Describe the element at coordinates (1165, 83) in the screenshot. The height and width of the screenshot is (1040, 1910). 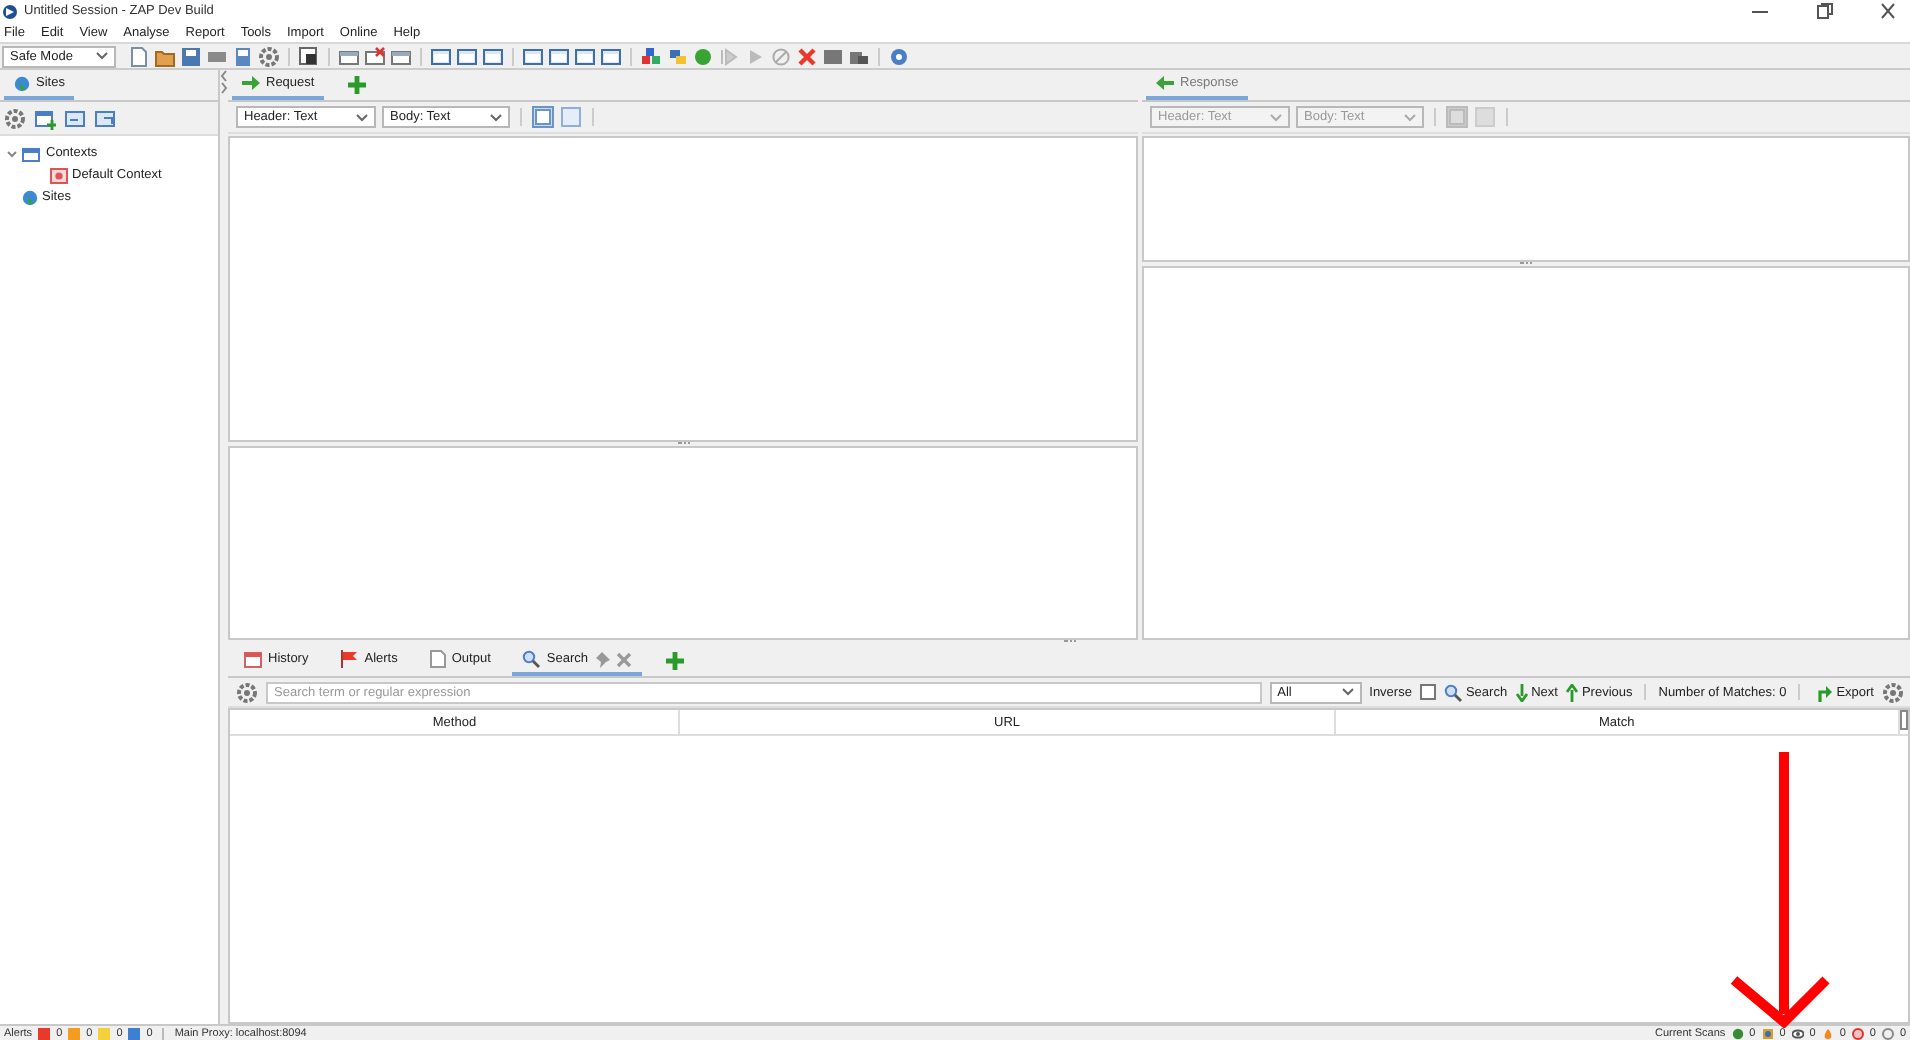
I see `left-arrow-icon` at that location.